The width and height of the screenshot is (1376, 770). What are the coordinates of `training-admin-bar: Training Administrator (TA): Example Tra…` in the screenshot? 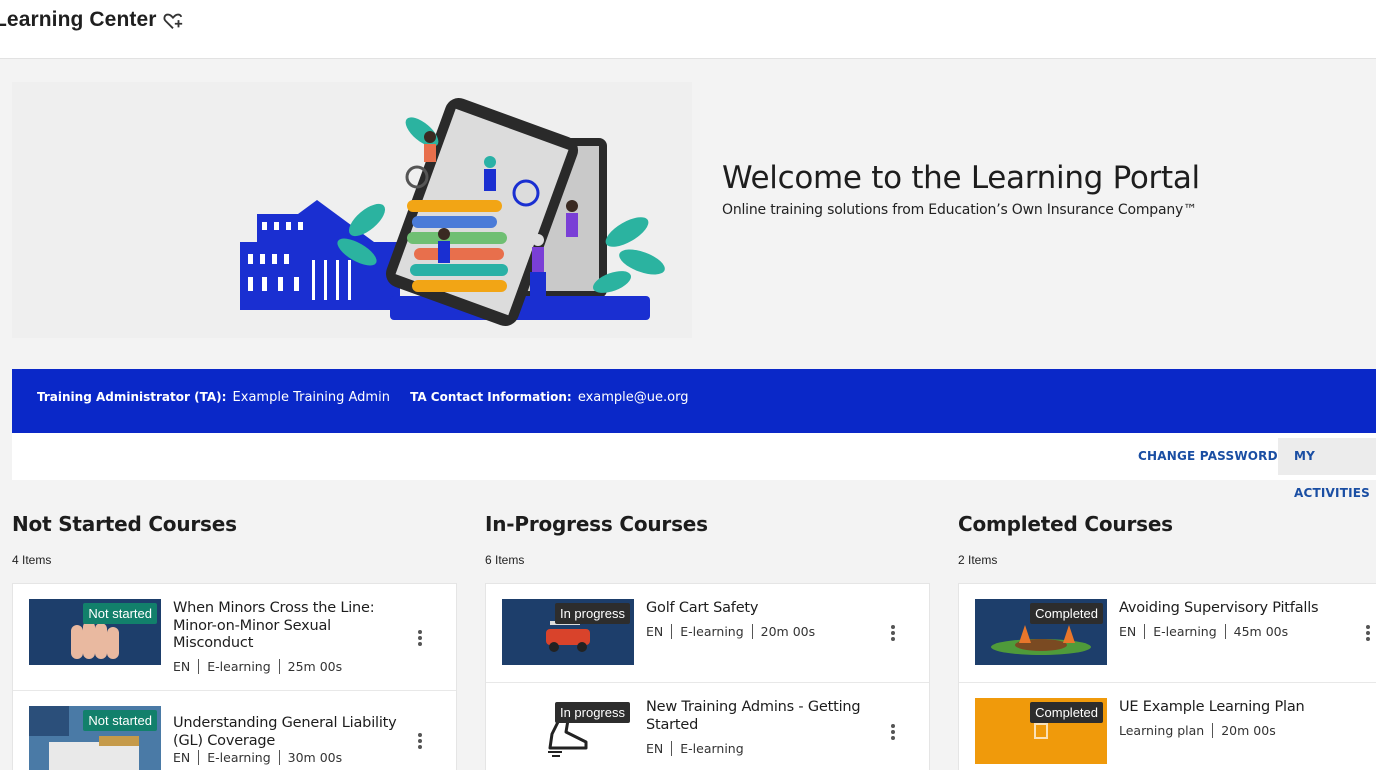 It's located at (694, 401).